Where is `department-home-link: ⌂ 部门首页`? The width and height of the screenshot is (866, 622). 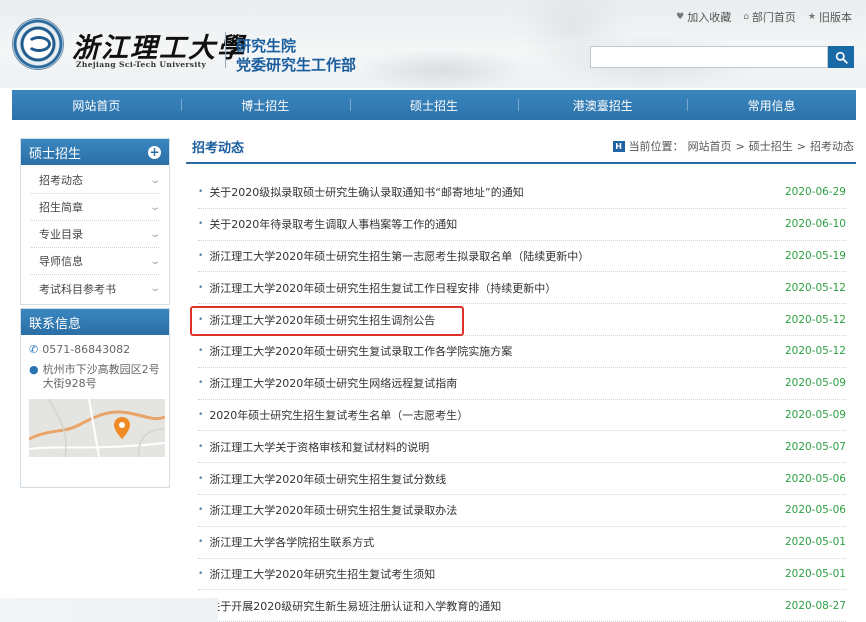
department-home-link: ⌂ 部门首页 is located at coordinates (769, 17).